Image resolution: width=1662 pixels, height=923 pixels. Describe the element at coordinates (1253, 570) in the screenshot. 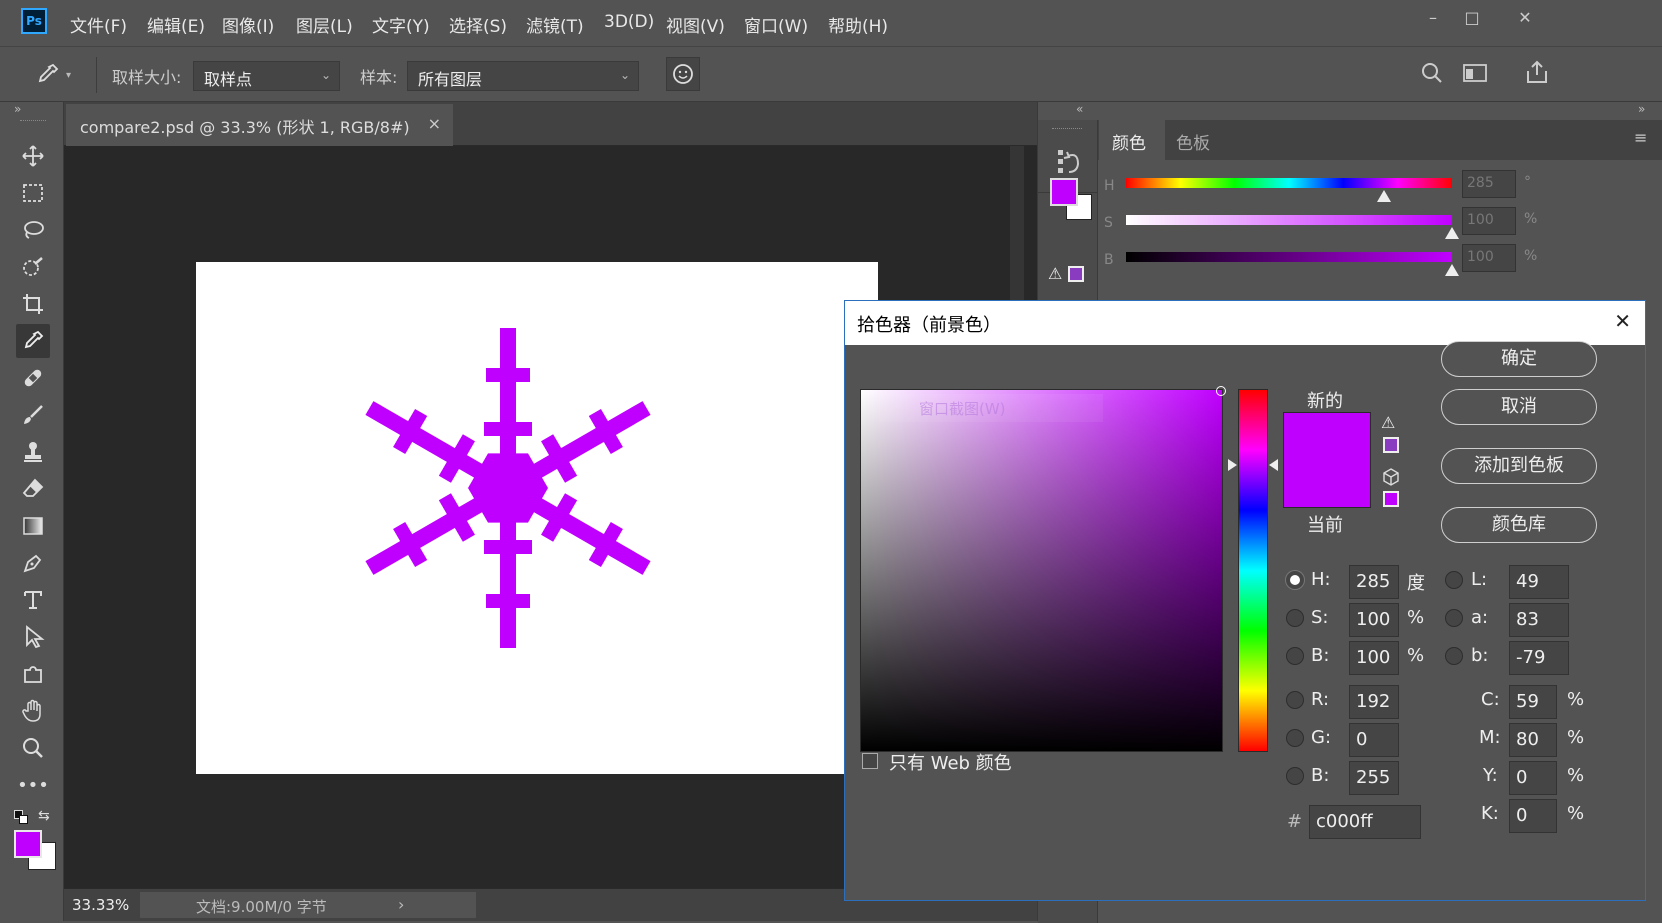

I see `hue-spectrum-slider` at that location.